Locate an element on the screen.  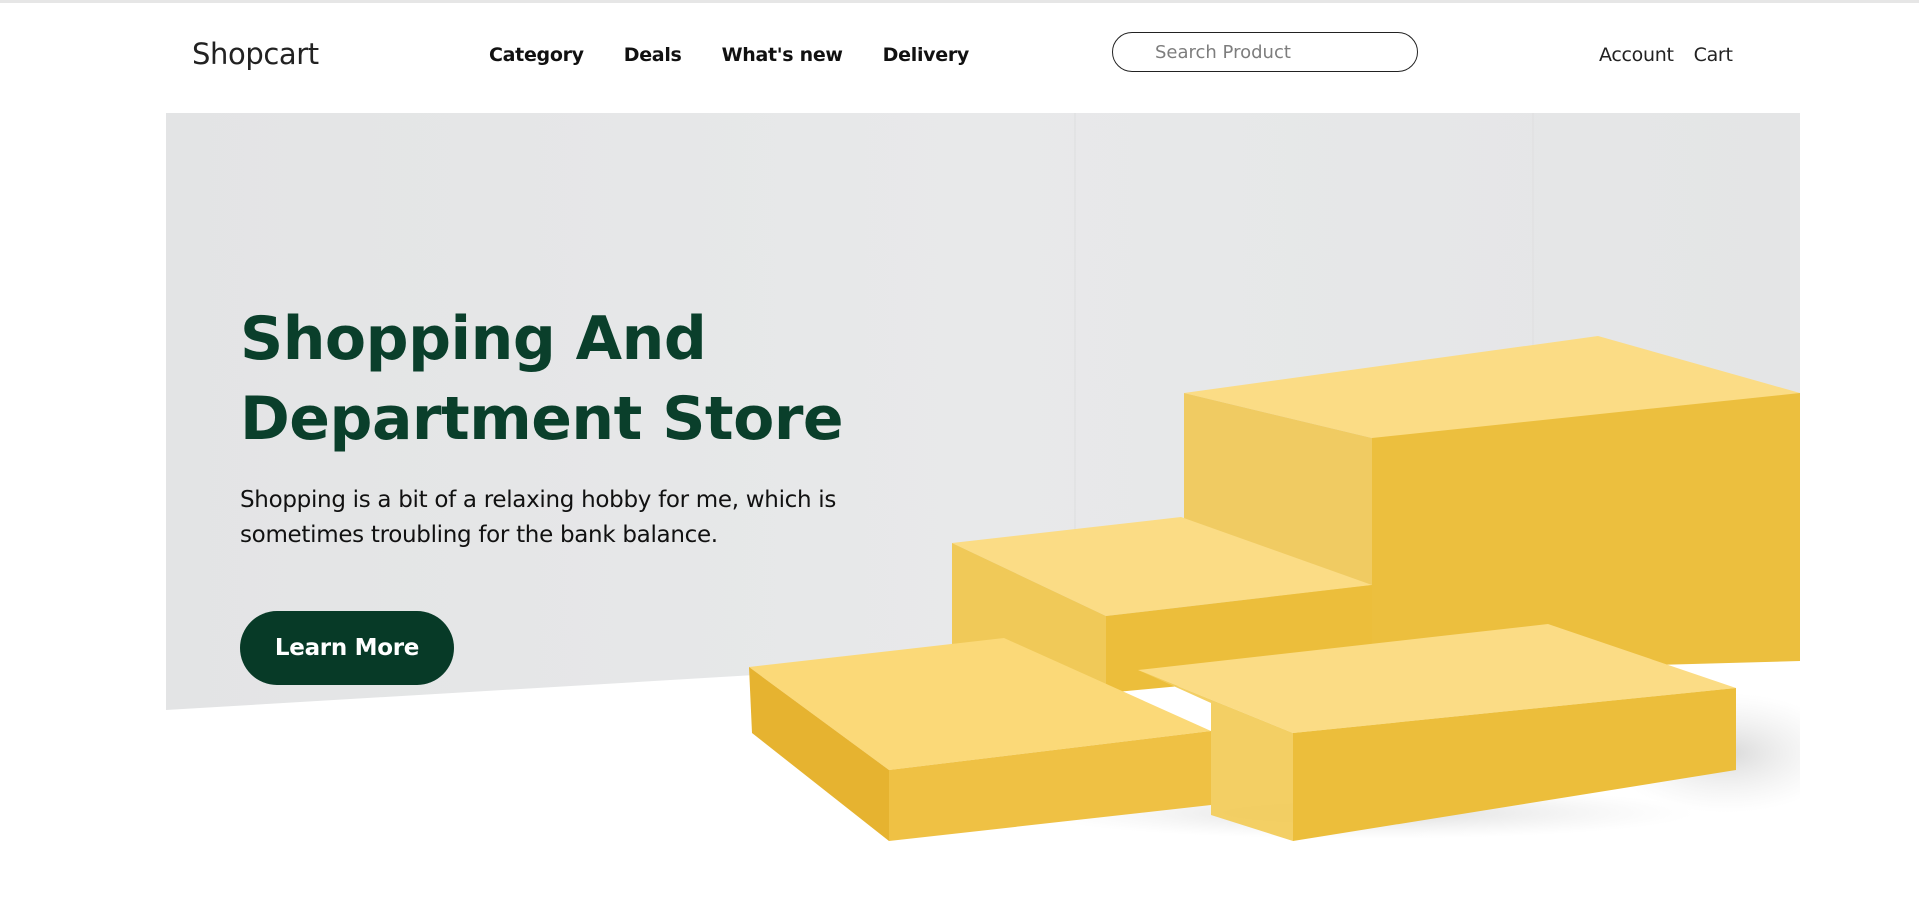
hero-title-line-2: Department Store is located at coordinates (542, 419).